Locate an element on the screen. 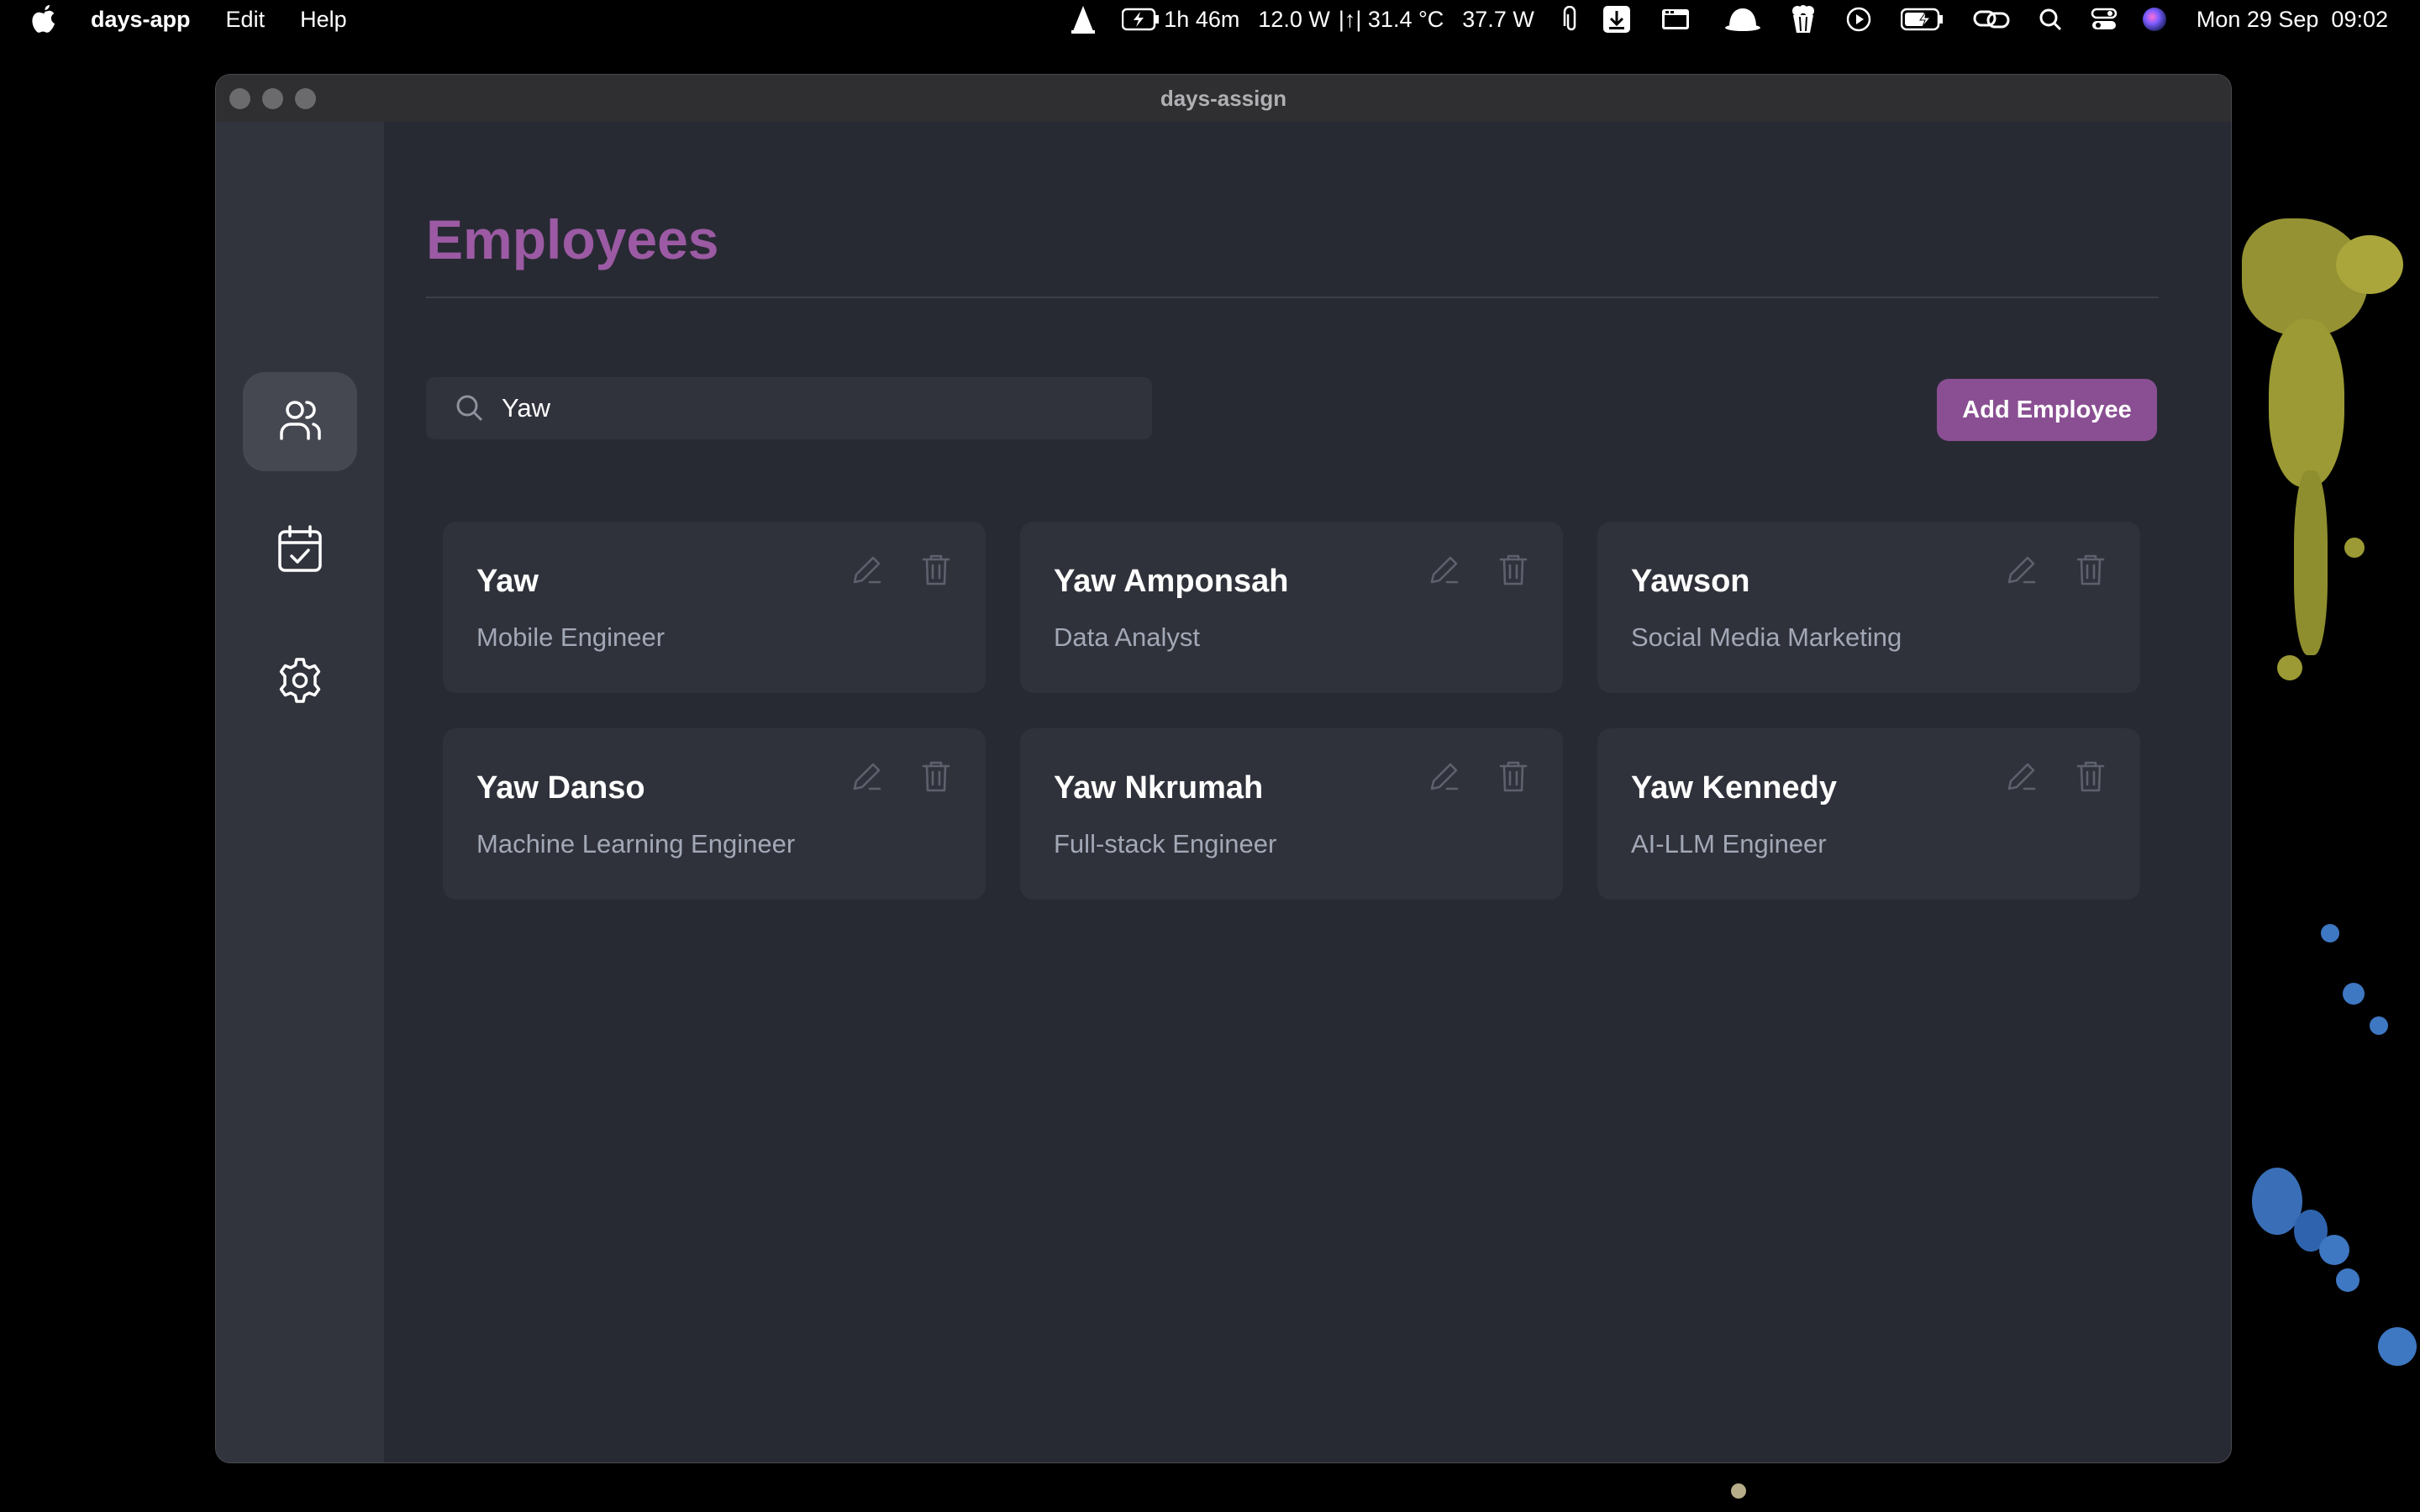 The width and height of the screenshot is (2420, 1512). hat-icon is located at coordinates (1742, 19).